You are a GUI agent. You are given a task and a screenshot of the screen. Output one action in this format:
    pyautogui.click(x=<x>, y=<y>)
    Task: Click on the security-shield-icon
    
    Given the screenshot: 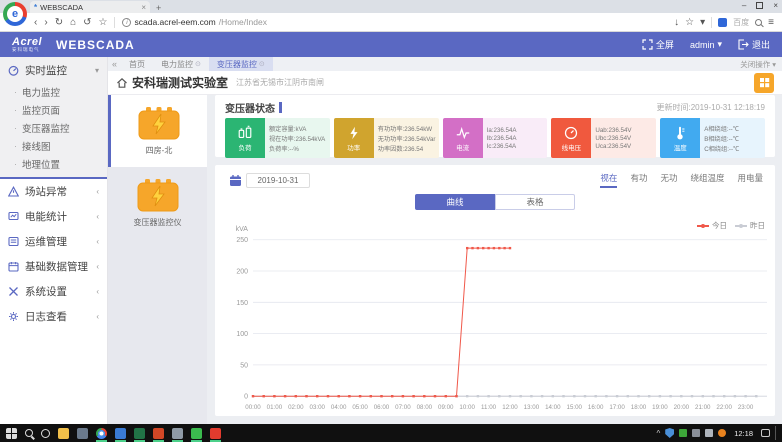 What is the action you would take?
    pyautogui.click(x=670, y=433)
    